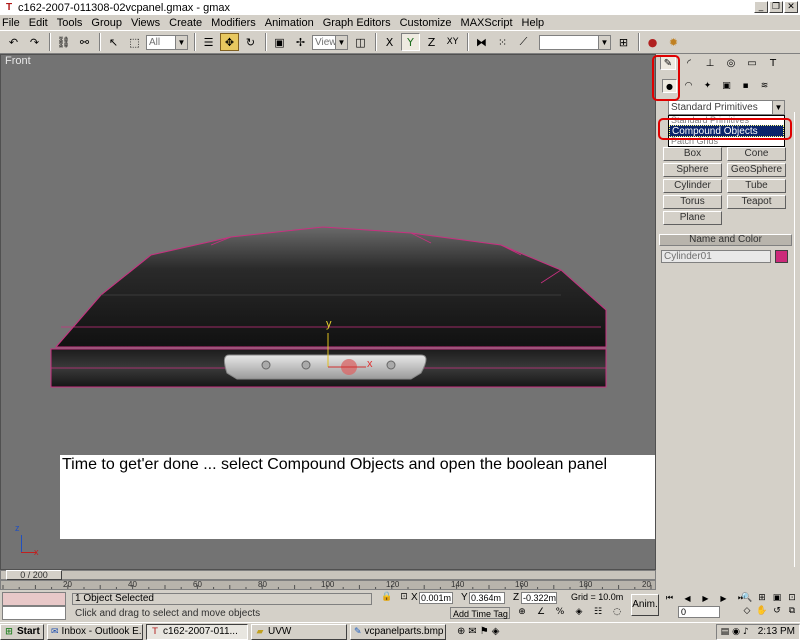 Image resolution: width=800 pixels, height=640 pixels. What do you see at coordinates (707, 86) in the screenshot?
I see `lights-icon: ✦` at bounding box center [707, 86].